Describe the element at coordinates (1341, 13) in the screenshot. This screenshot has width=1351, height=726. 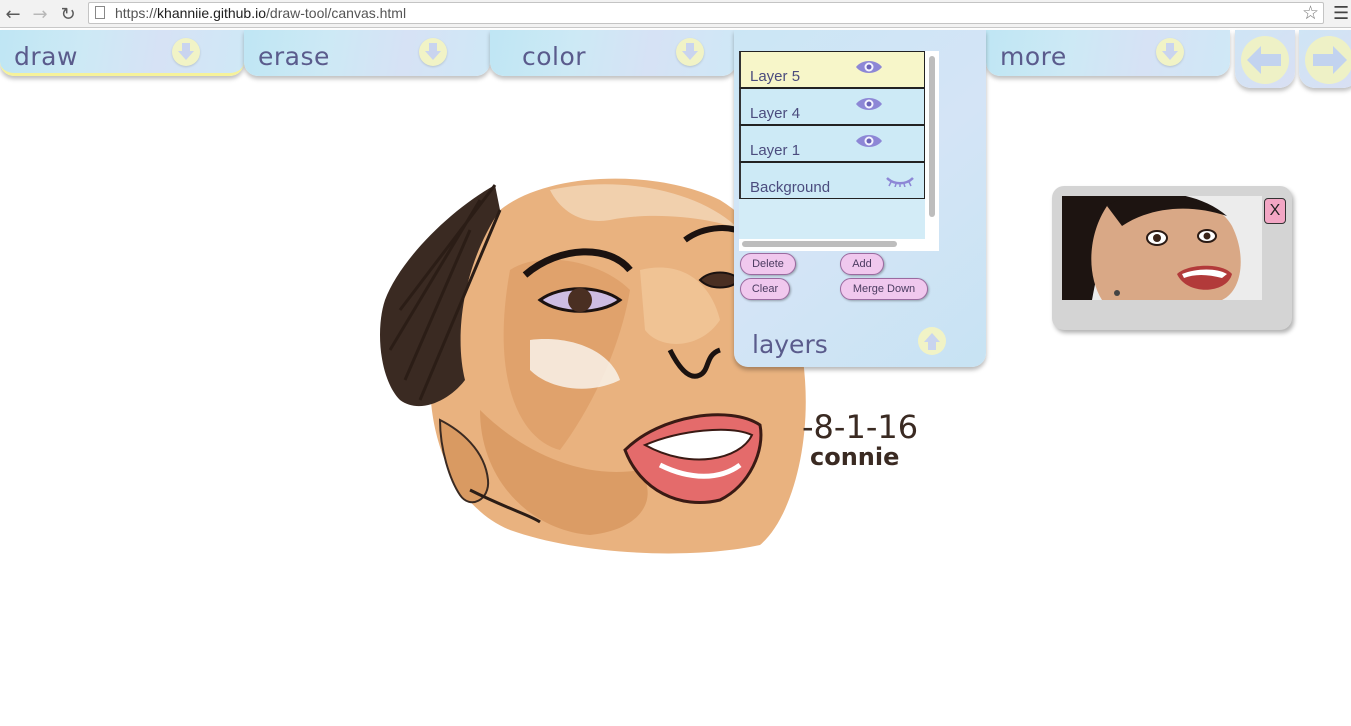
I see `hamburger-menu-icon: ☰` at that location.